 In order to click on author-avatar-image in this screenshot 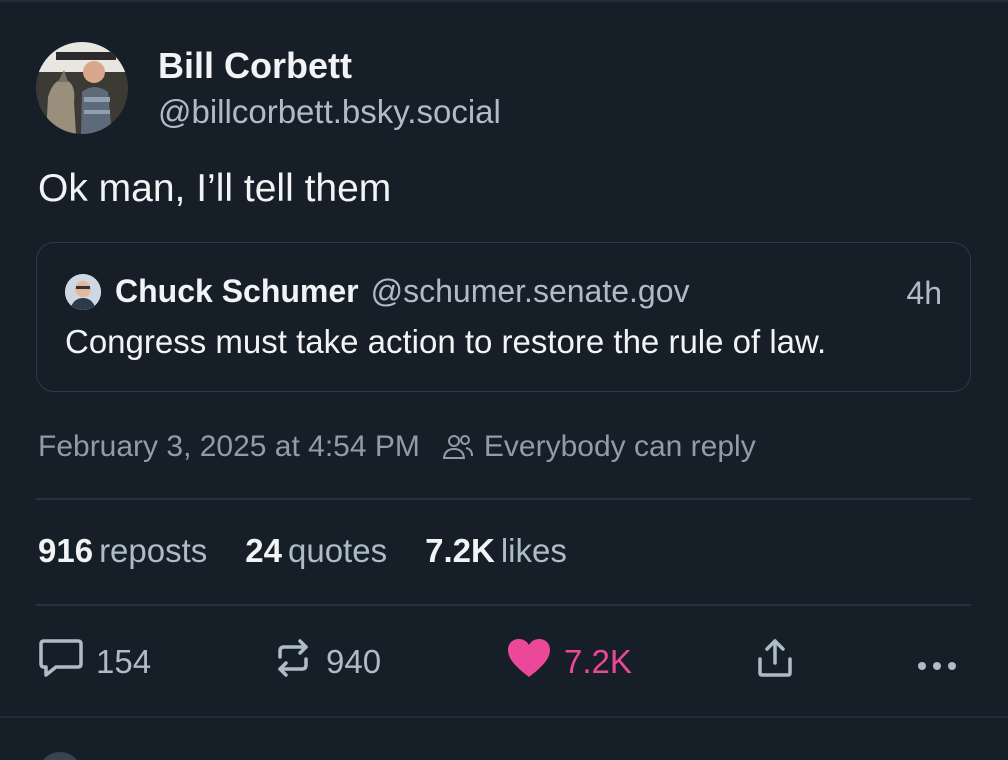, I will do `click(82, 88)`.